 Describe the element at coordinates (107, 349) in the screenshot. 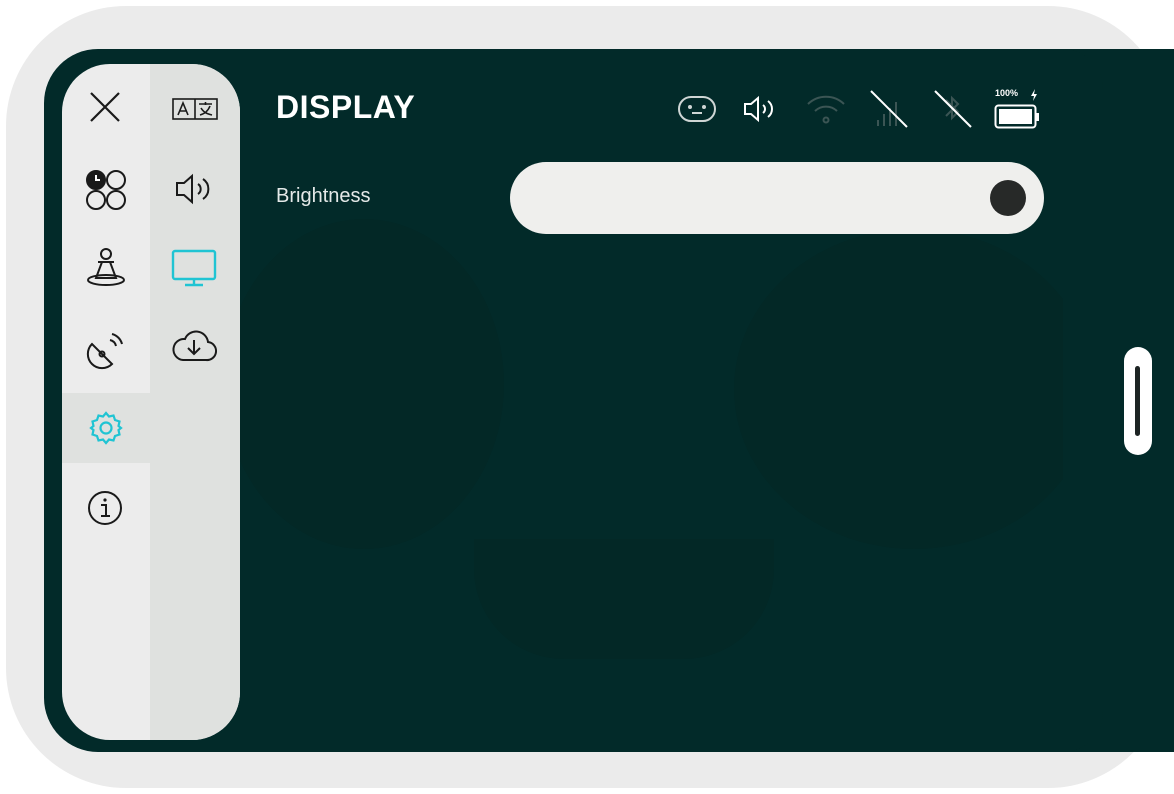

I see `satellite-icon` at that location.